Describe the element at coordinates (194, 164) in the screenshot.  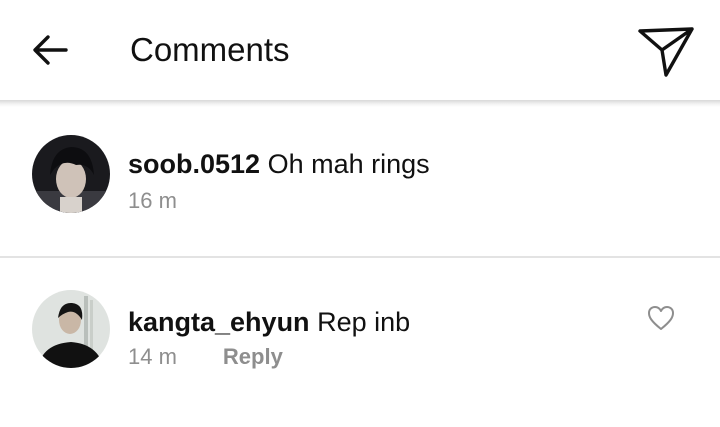
I see `comment-username: soob.0512` at that location.